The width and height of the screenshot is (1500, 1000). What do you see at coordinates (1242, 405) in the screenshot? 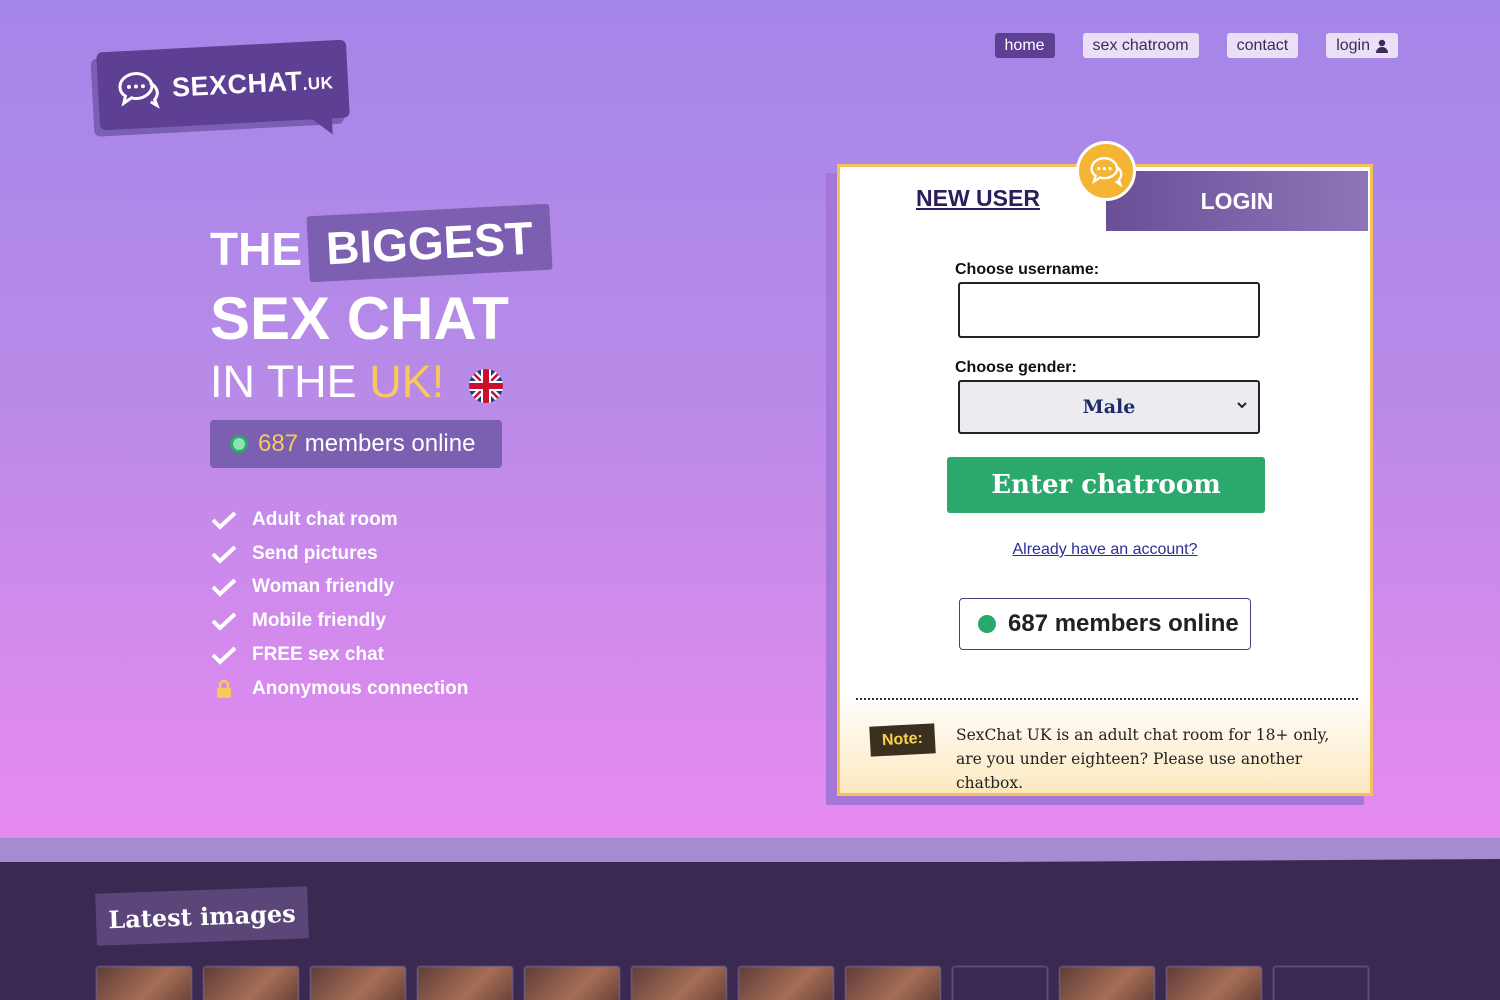
I see `chevron-down-icon` at bounding box center [1242, 405].